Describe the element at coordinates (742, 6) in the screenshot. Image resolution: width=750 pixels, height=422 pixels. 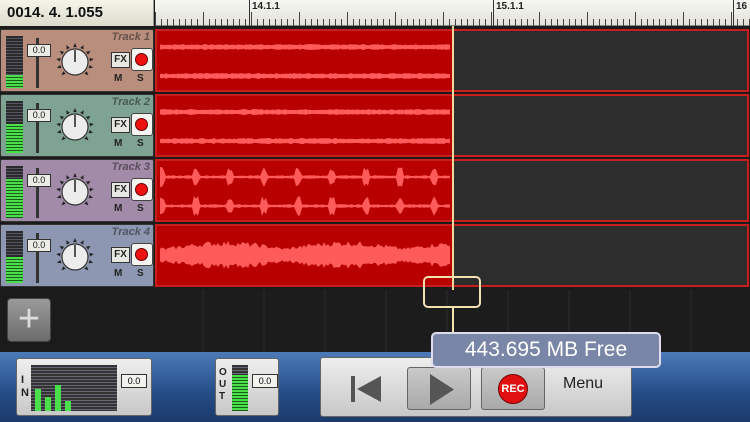
I see `ruler-marker-16: 16` at that location.